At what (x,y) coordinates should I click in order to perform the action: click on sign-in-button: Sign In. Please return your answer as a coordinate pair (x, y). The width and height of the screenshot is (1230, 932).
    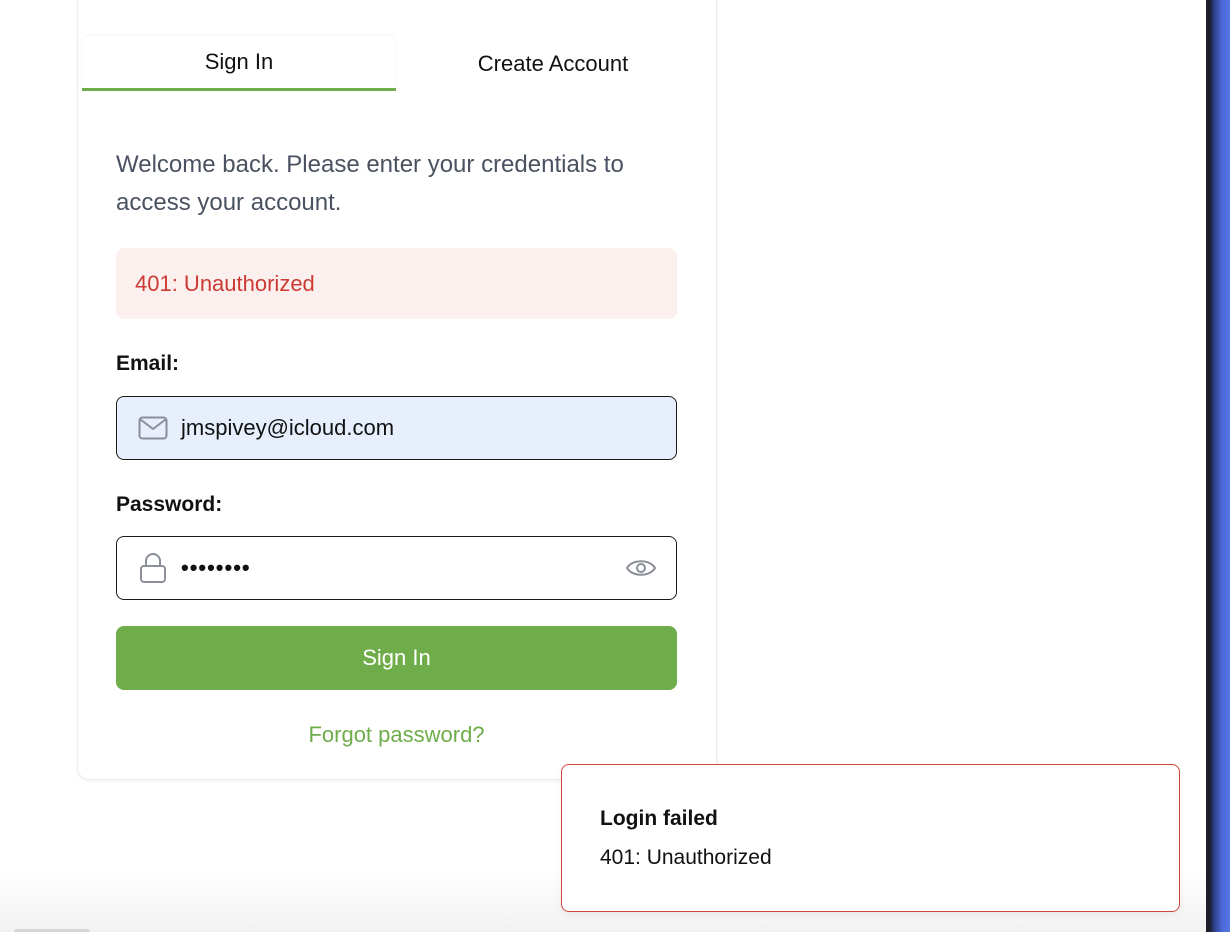
    Looking at the image, I should click on (396, 658).